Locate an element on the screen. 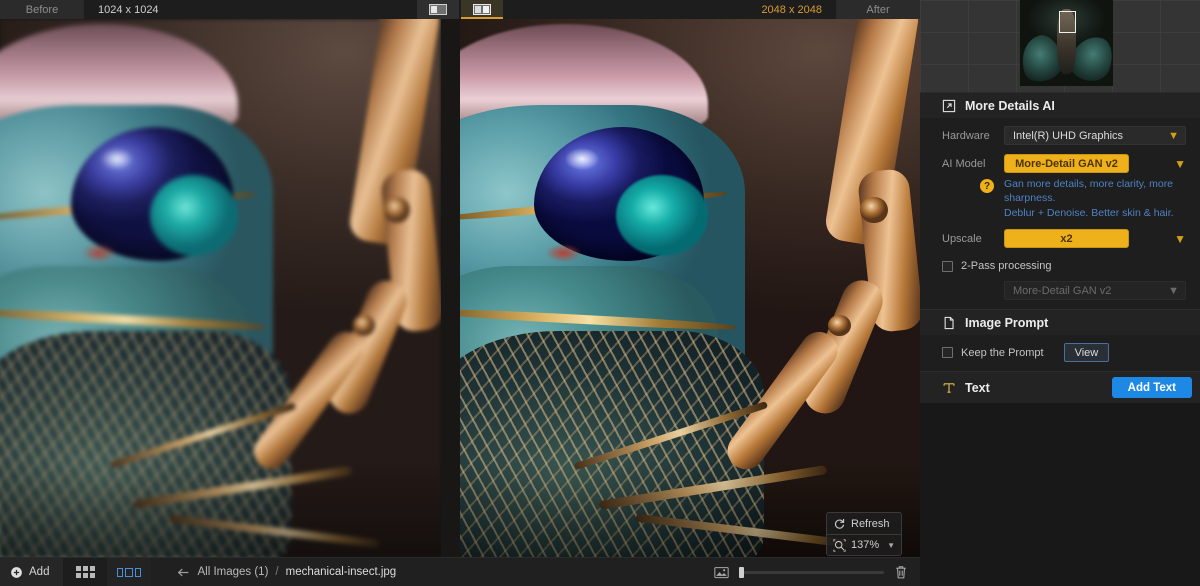 This screenshot has height=586, width=1200. hardware-select: Intel(R) UHD Graphics ▼ is located at coordinates (1095, 135).